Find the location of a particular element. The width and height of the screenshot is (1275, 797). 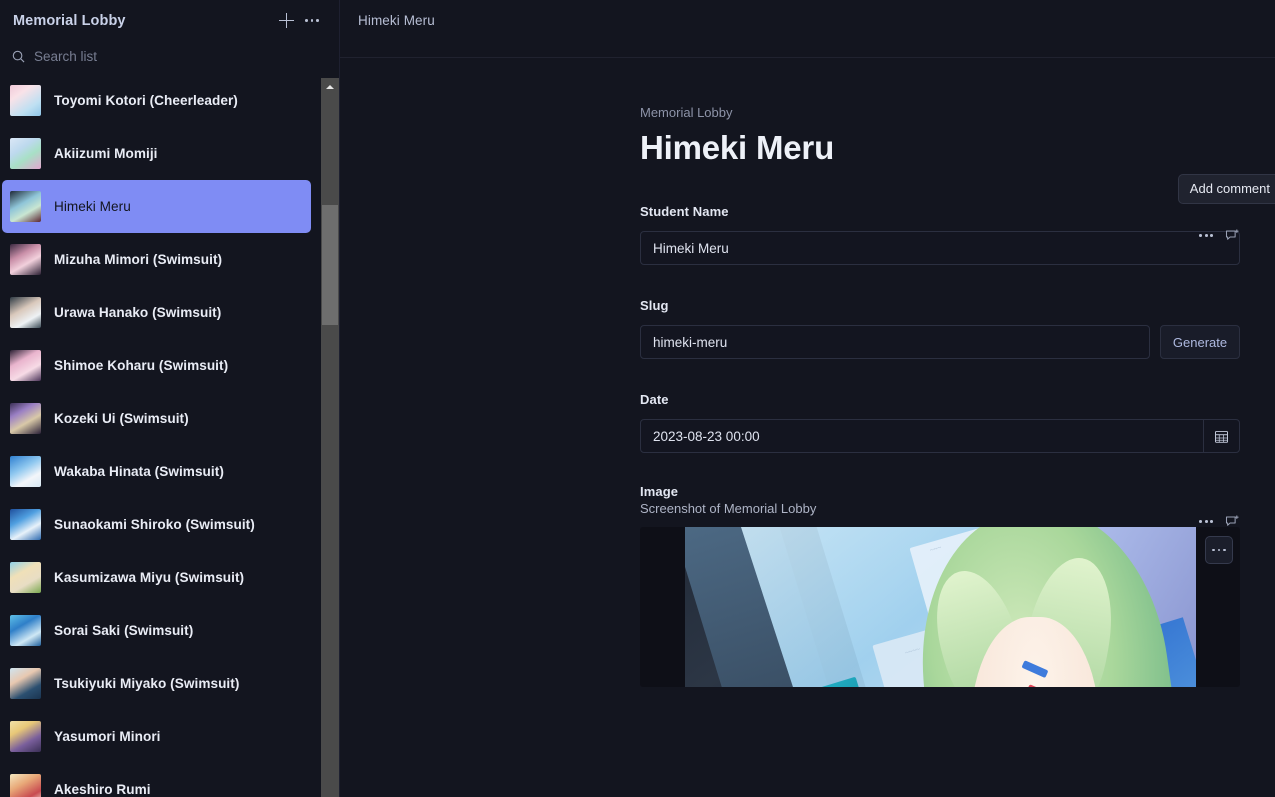

memorial-lobby-artwork: ~~~ ~~~~ is located at coordinates (940, 607).